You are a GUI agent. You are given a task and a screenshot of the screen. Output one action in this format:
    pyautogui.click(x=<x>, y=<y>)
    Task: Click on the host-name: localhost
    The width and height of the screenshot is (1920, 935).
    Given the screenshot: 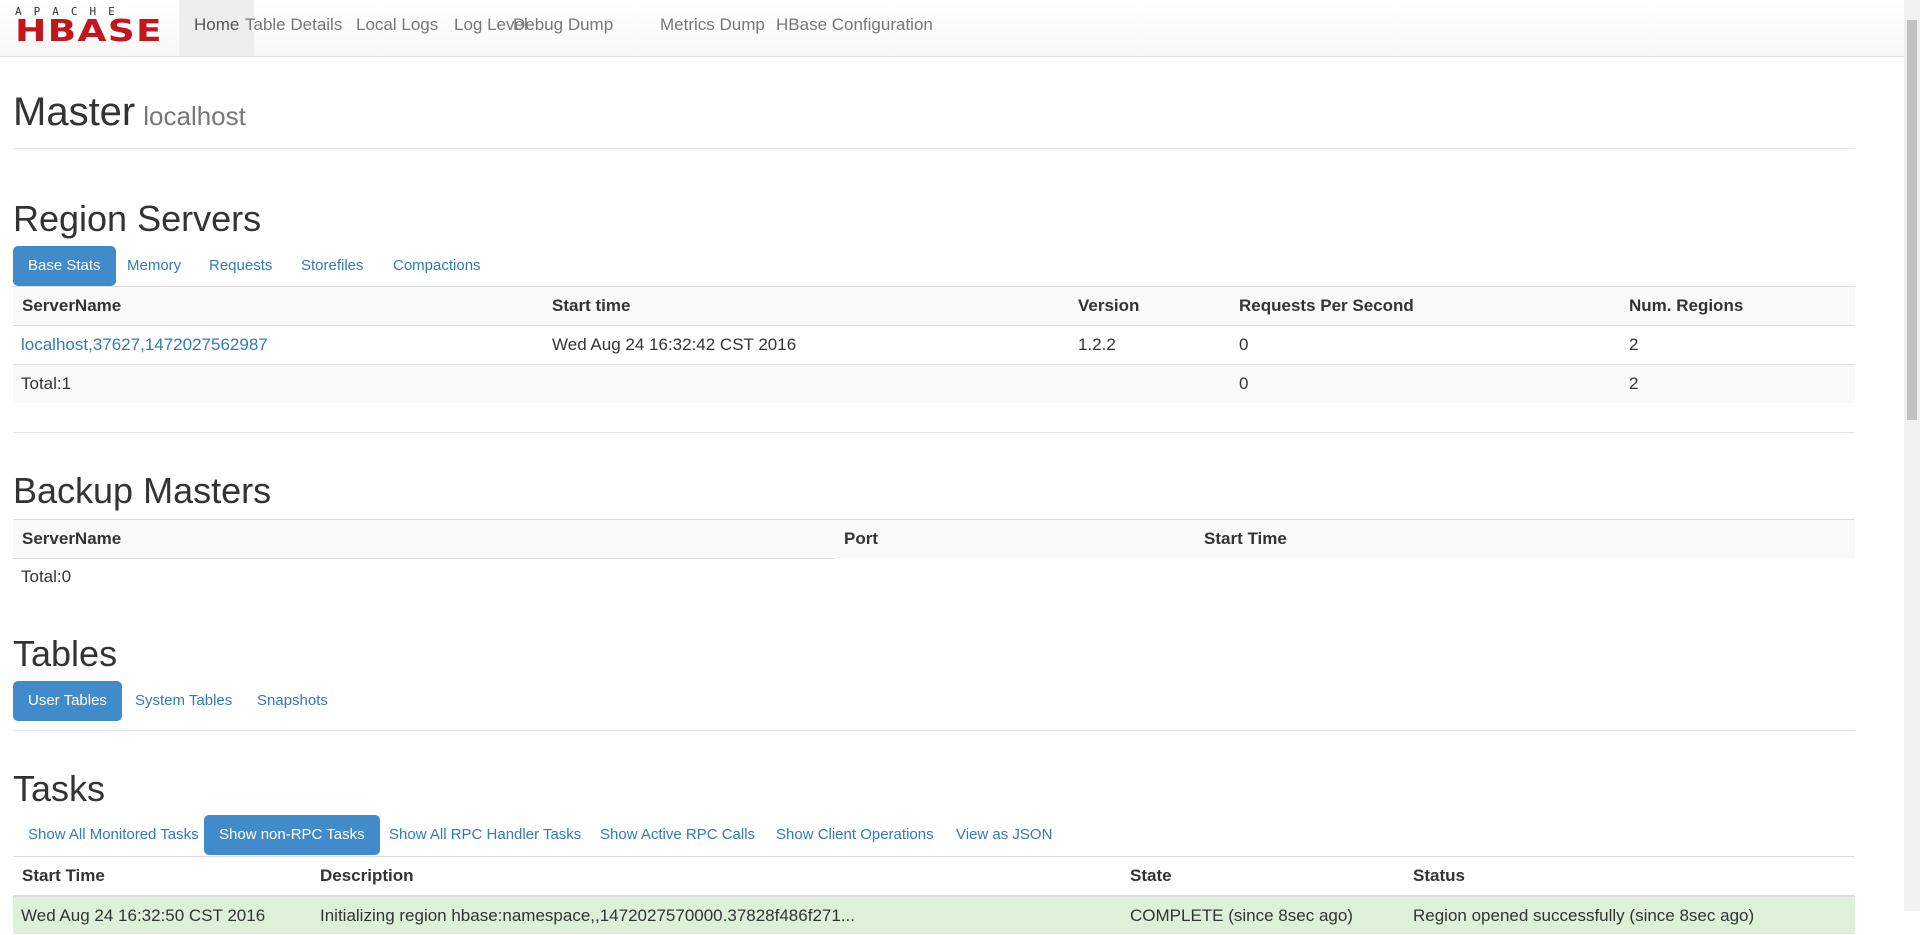 What is the action you would take?
    pyautogui.click(x=194, y=116)
    